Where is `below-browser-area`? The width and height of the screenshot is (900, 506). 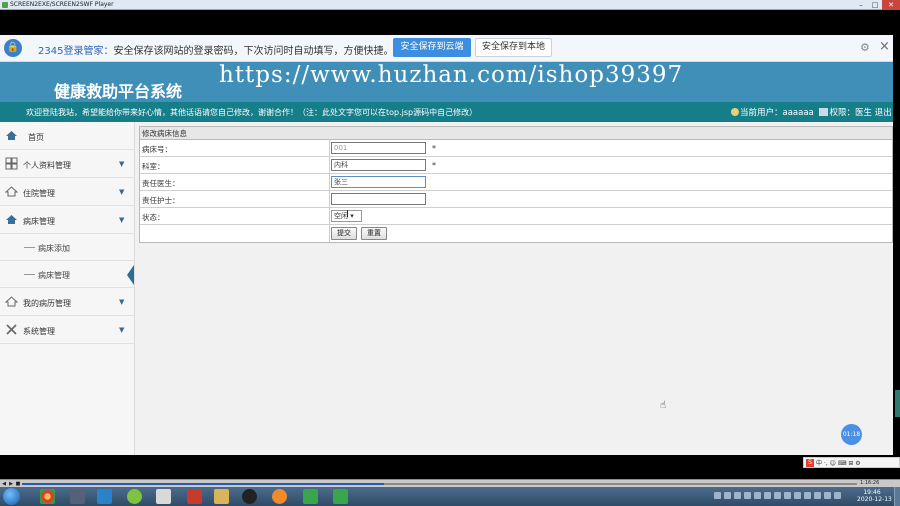
below-browser-area is located at coordinates (450, 467).